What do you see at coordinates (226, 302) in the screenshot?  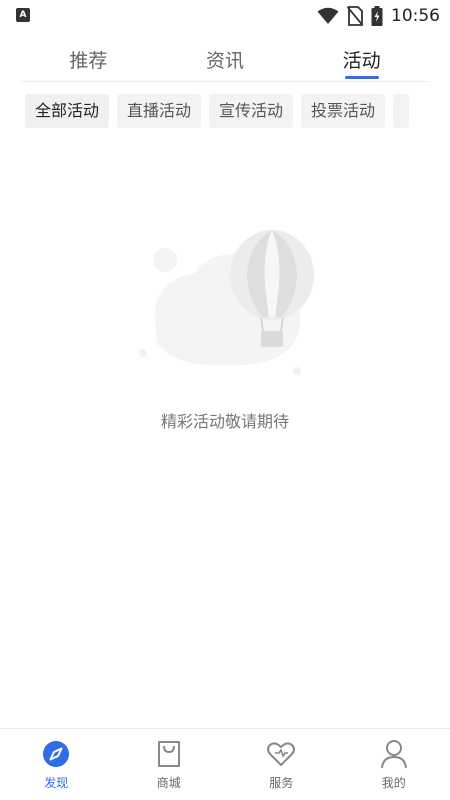 I see `hot-air-balloon-icon` at bounding box center [226, 302].